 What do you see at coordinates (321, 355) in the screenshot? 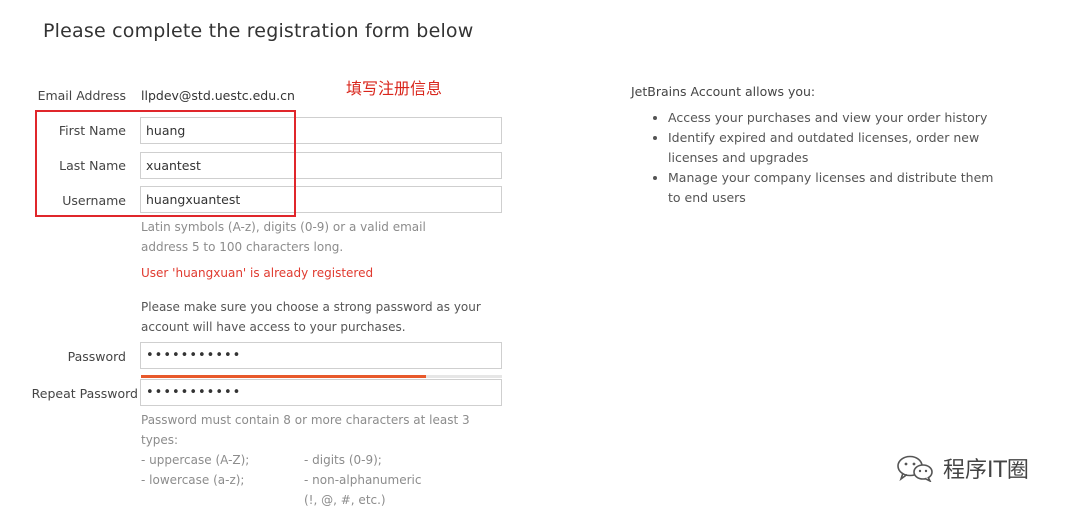
I see `password-input` at bounding box center [321, 355].